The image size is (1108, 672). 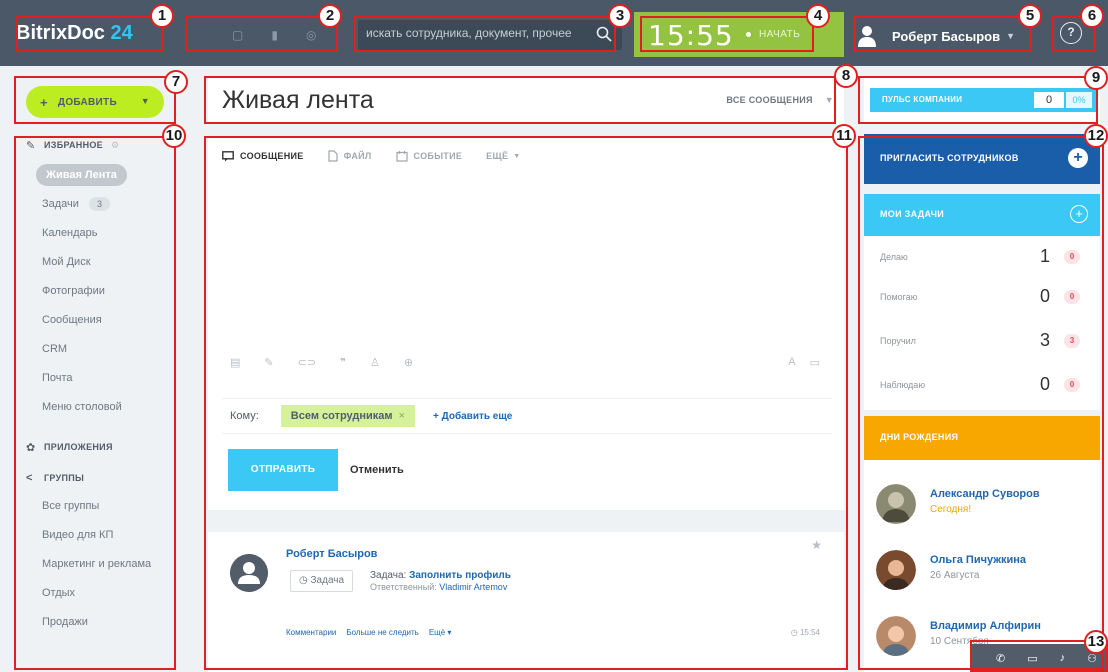 I want to click on apps-label: ПРИЛОЖЕНИЯ, so click(x=78, y=447).